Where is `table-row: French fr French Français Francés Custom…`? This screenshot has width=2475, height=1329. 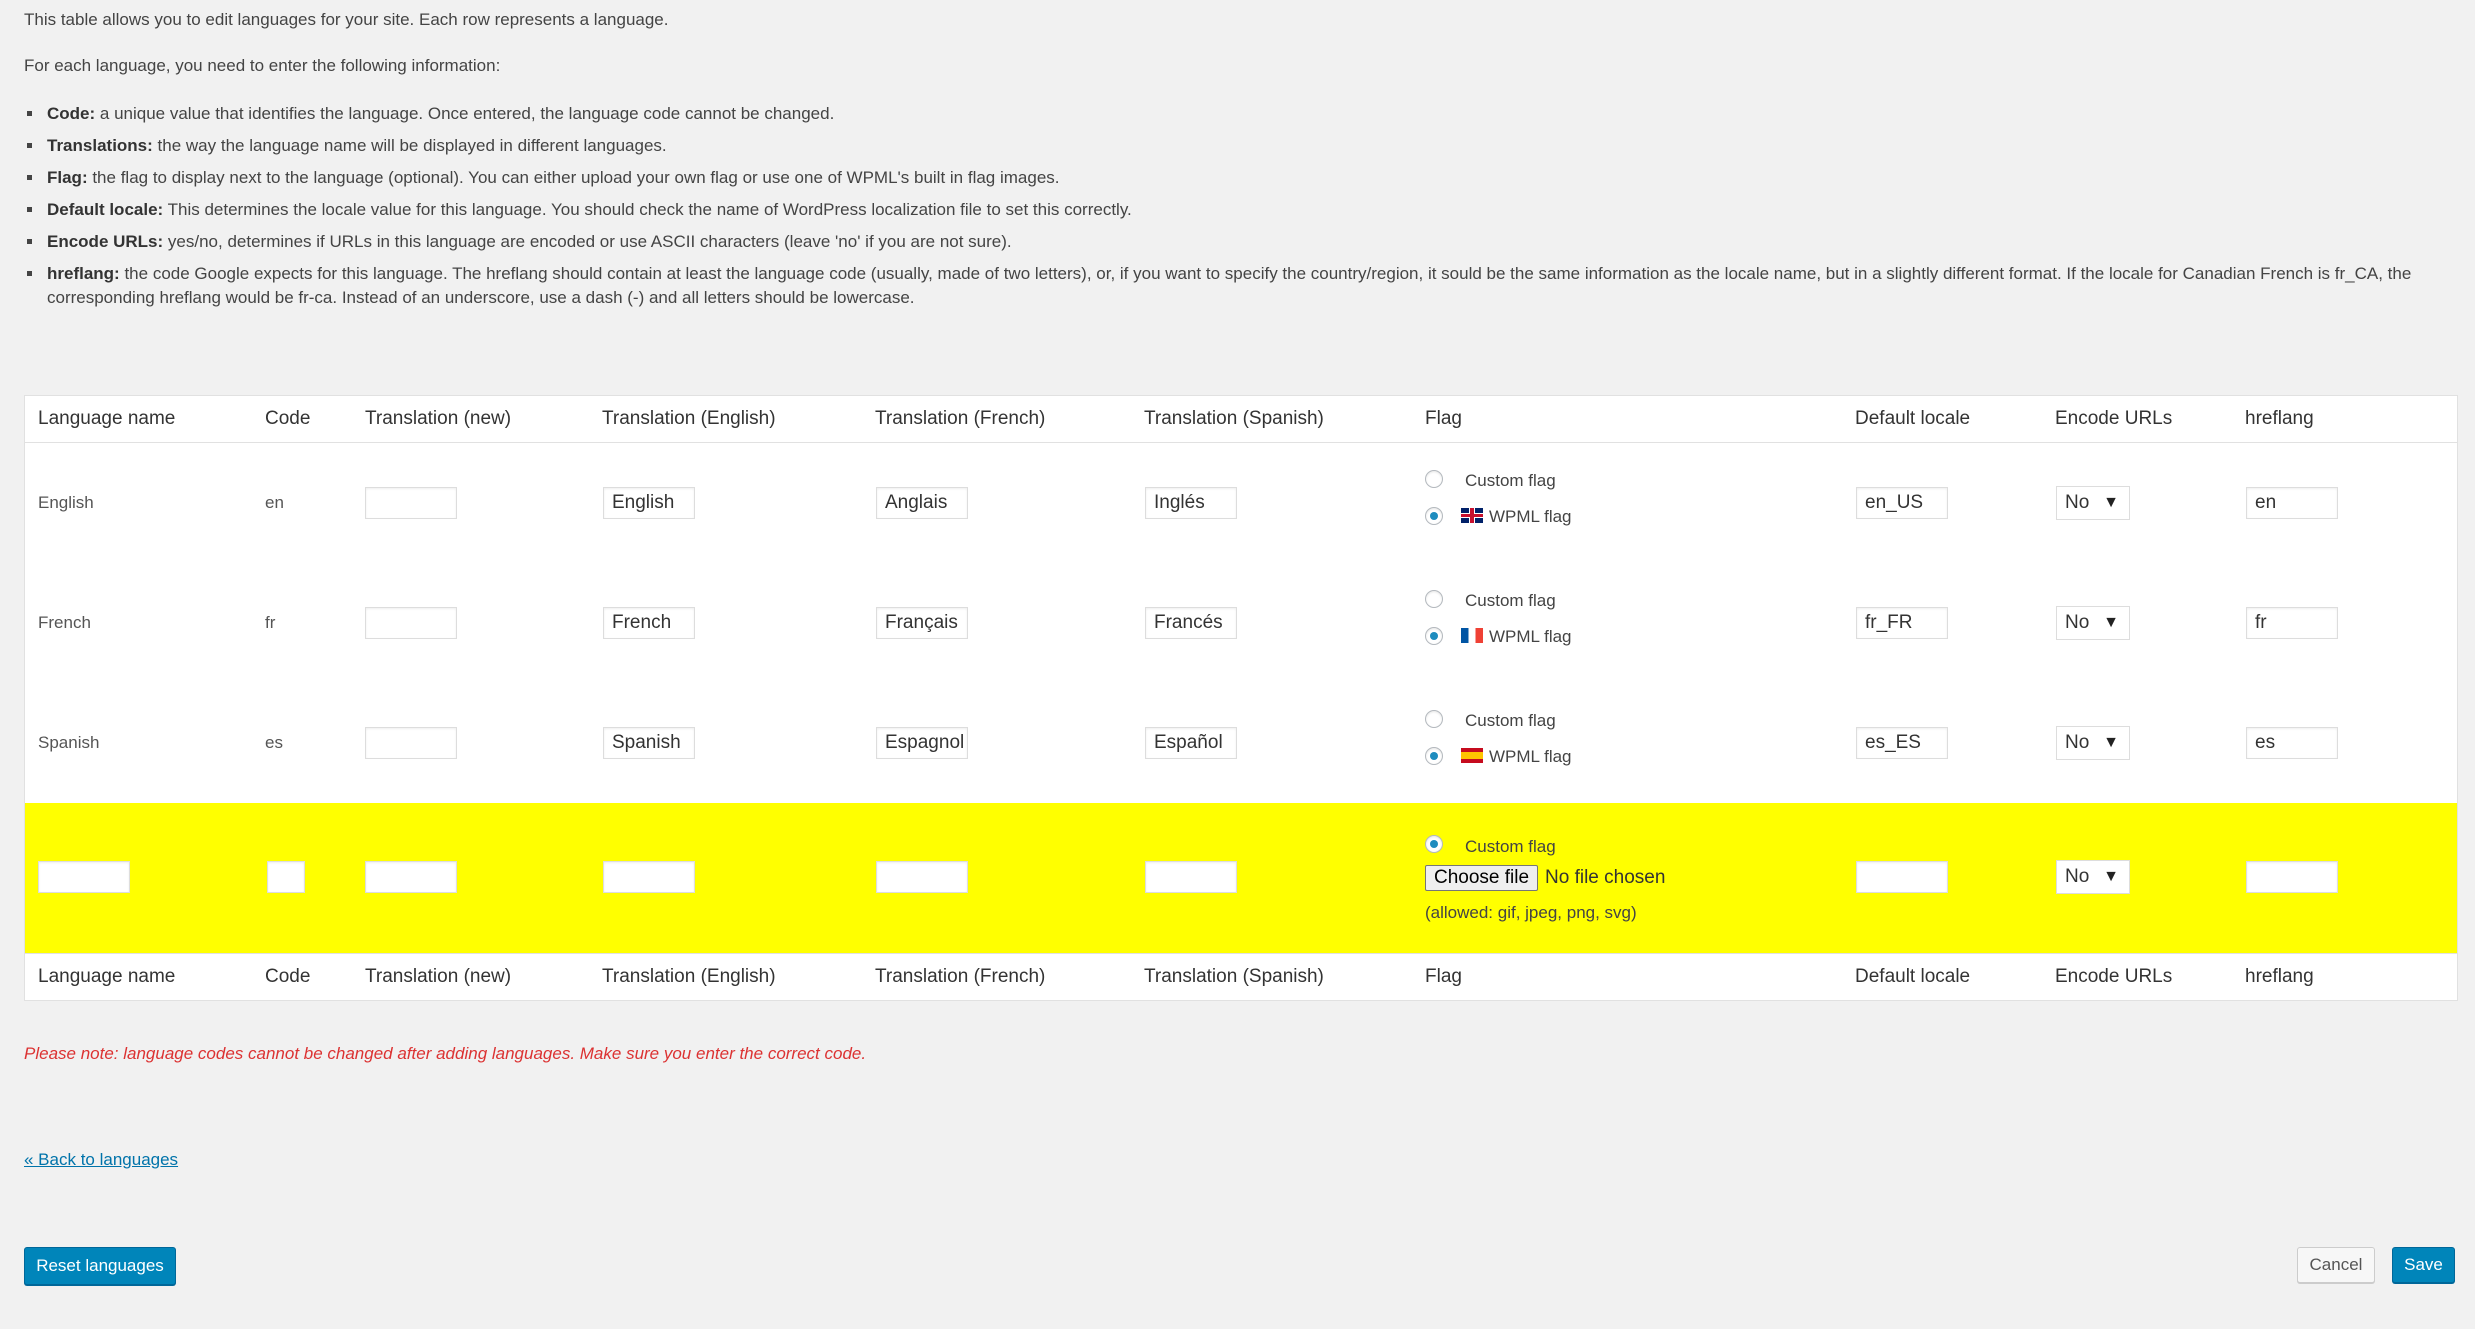 table-row: French fr French Français Francés Custom… is located at coordinates (1241, 623).